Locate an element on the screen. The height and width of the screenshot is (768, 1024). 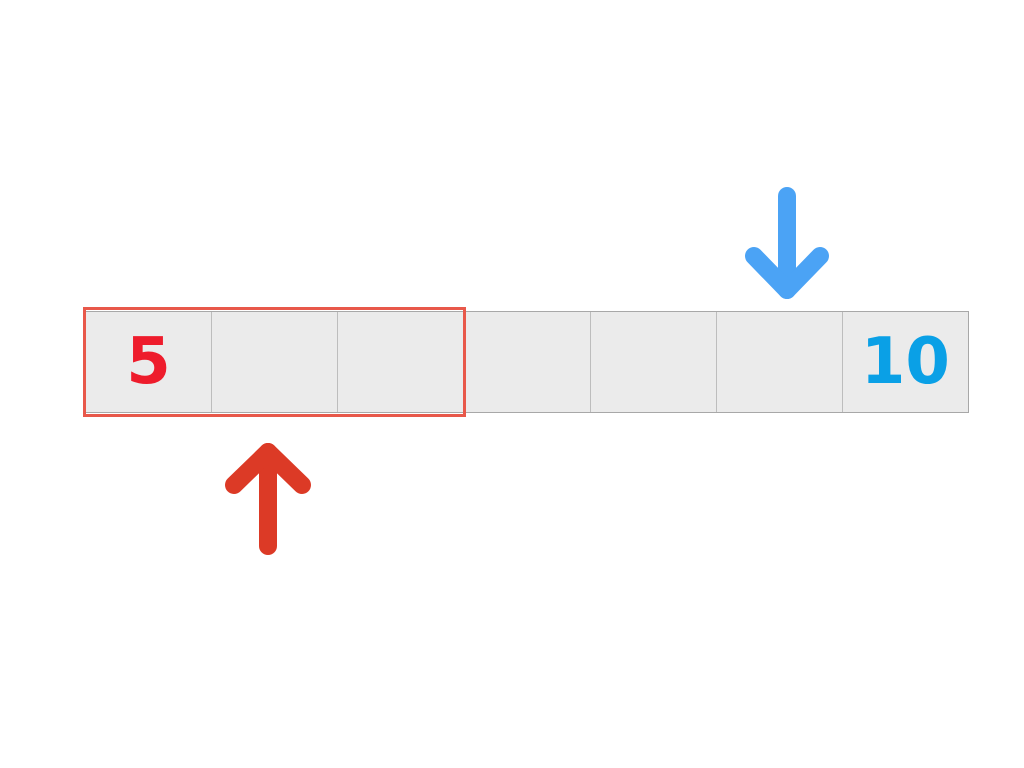
cell-strip: 5 10 is located at coordinates (527, 362).